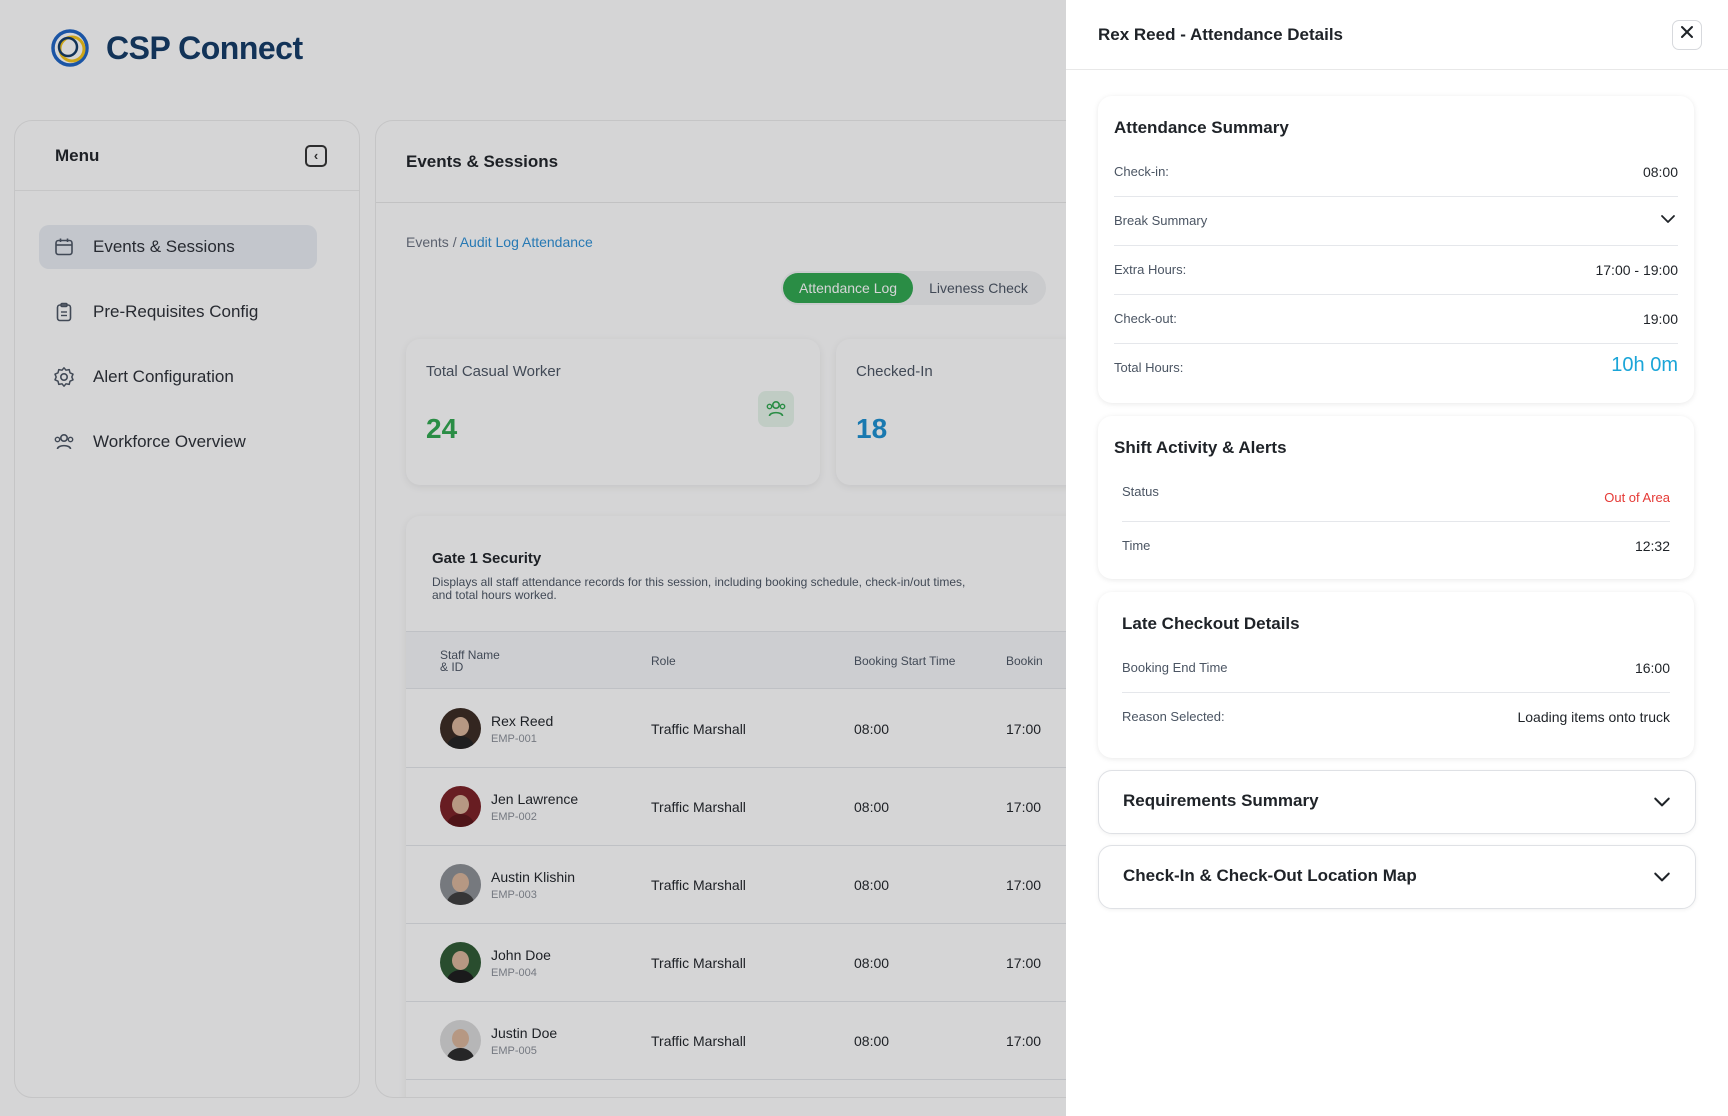 The width and height of the screenshot is (1728, 1116). I want to click on booking-end-value: 16:00, so click(1652, 668).